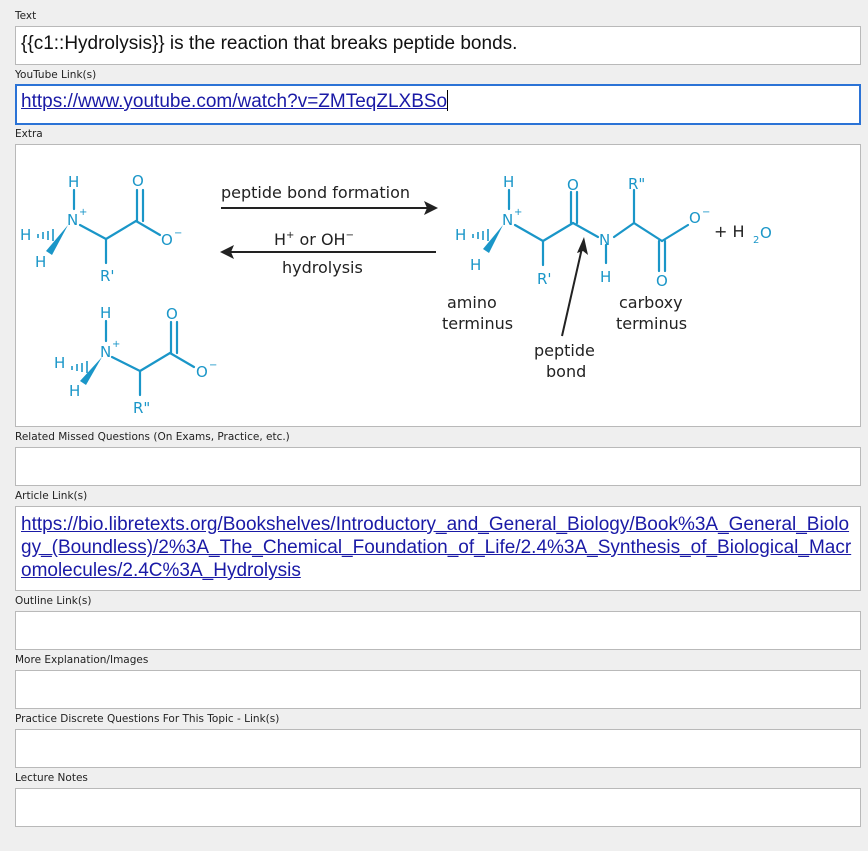 The image size is (868, 851). What do you see at coordinates (477, 323) in the screenshot?
I see `amino-terminus-label-2: terminus` at bounding box center [477, 323].